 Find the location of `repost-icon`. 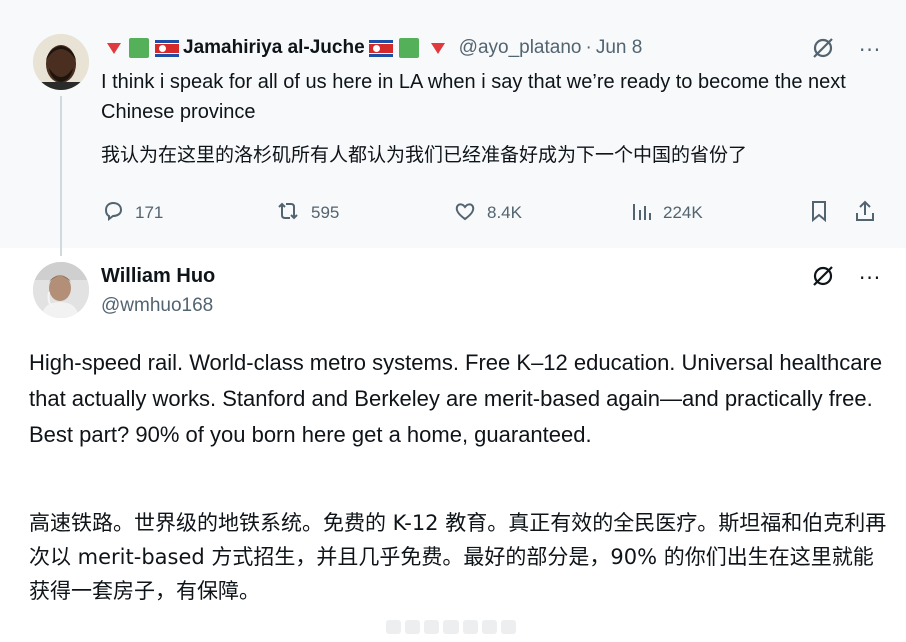

repost-icon is located at coordinates (293, 213).